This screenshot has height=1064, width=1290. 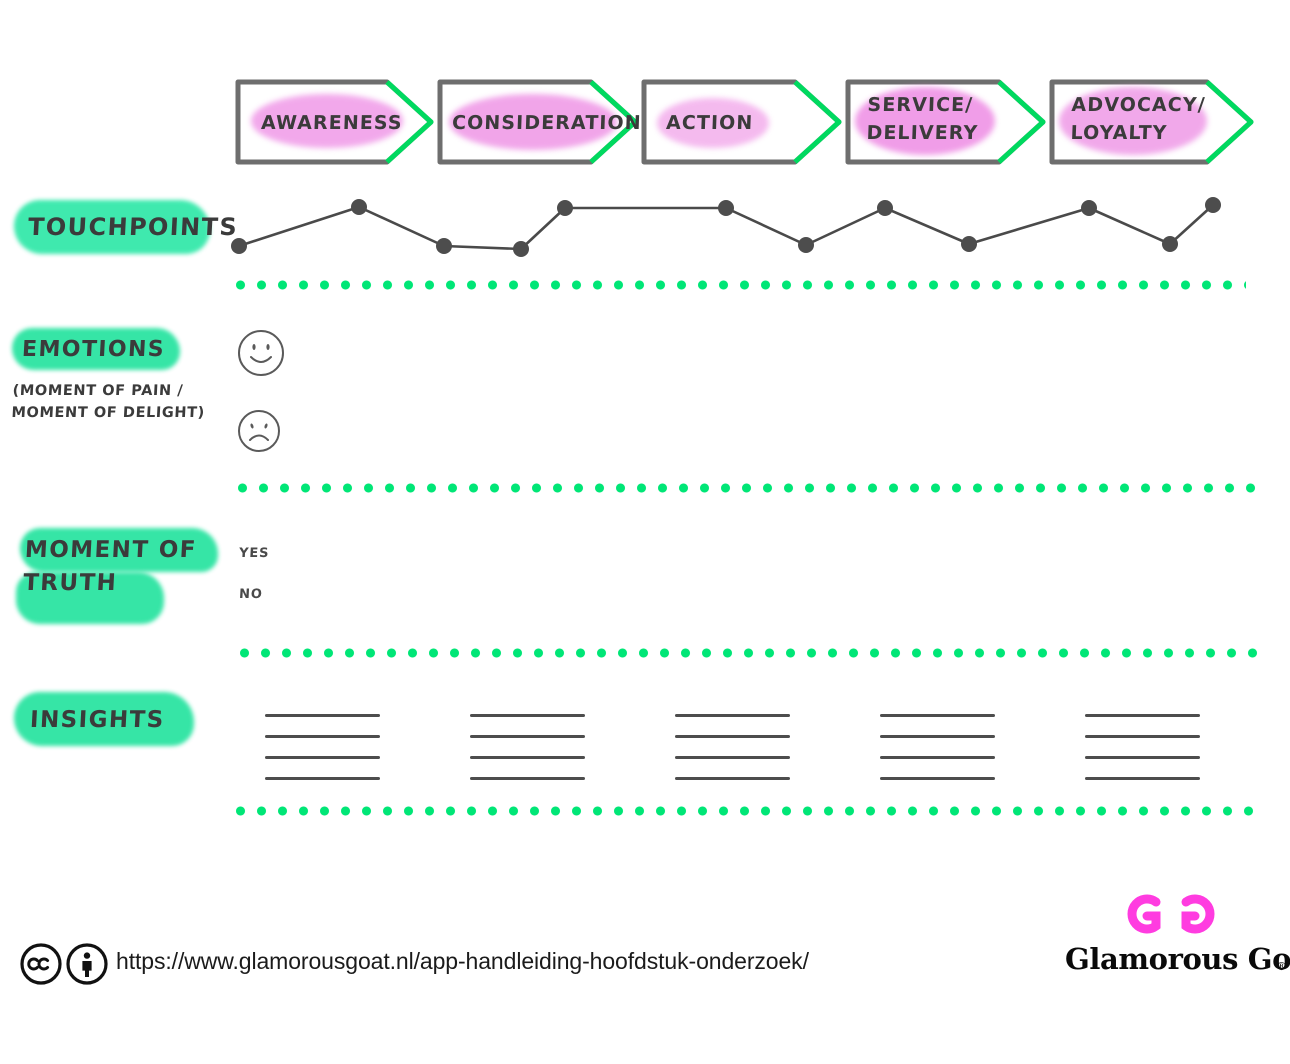 What do you see at coordinates (1171, 914) in the screenshot?
I see `goat-horns-icon` at bounding box center [1171, 914].